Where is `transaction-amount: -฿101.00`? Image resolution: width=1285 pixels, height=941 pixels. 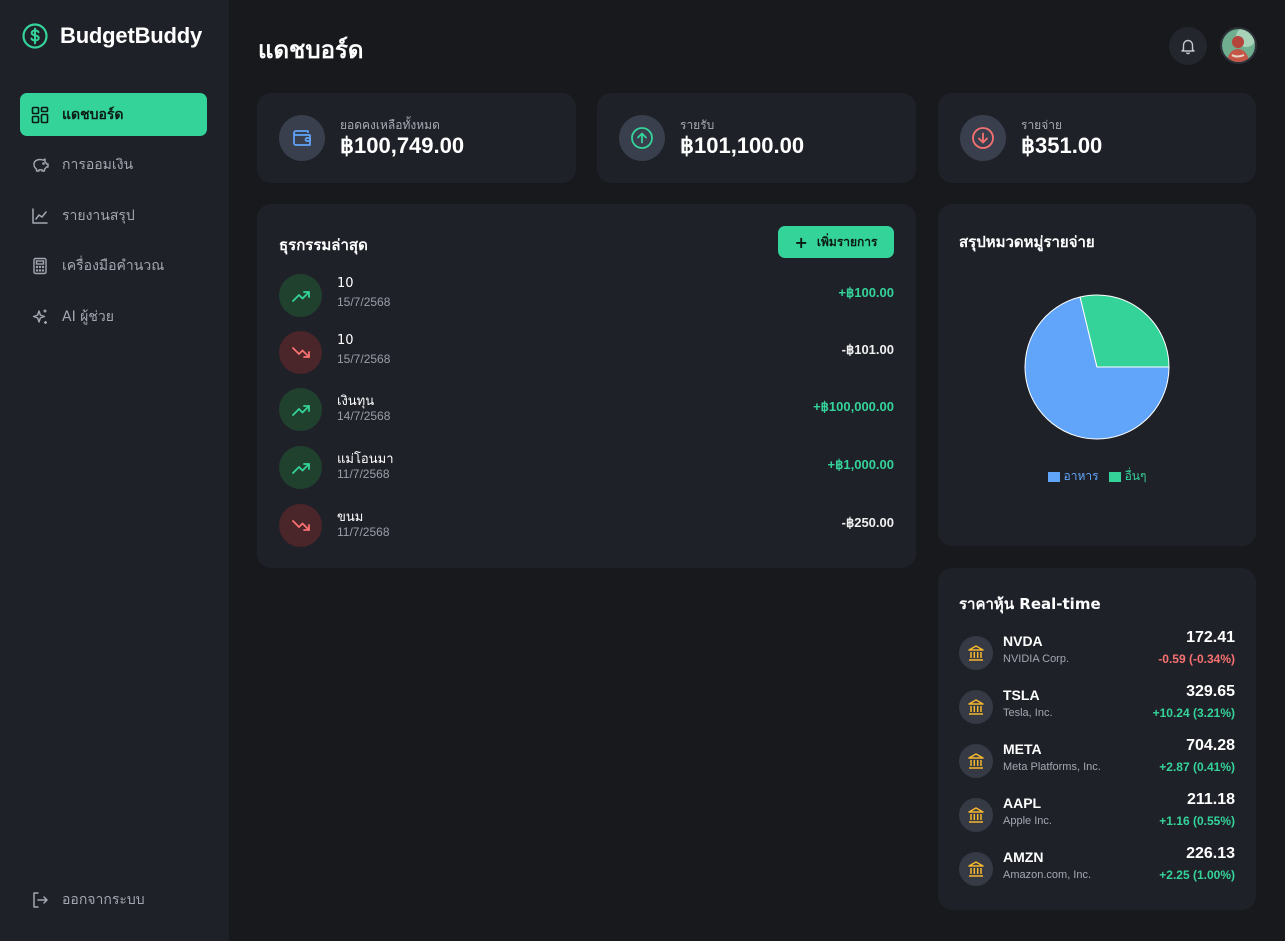 transaction-amount: -฿101.00 is located at coordinates (867, 349).